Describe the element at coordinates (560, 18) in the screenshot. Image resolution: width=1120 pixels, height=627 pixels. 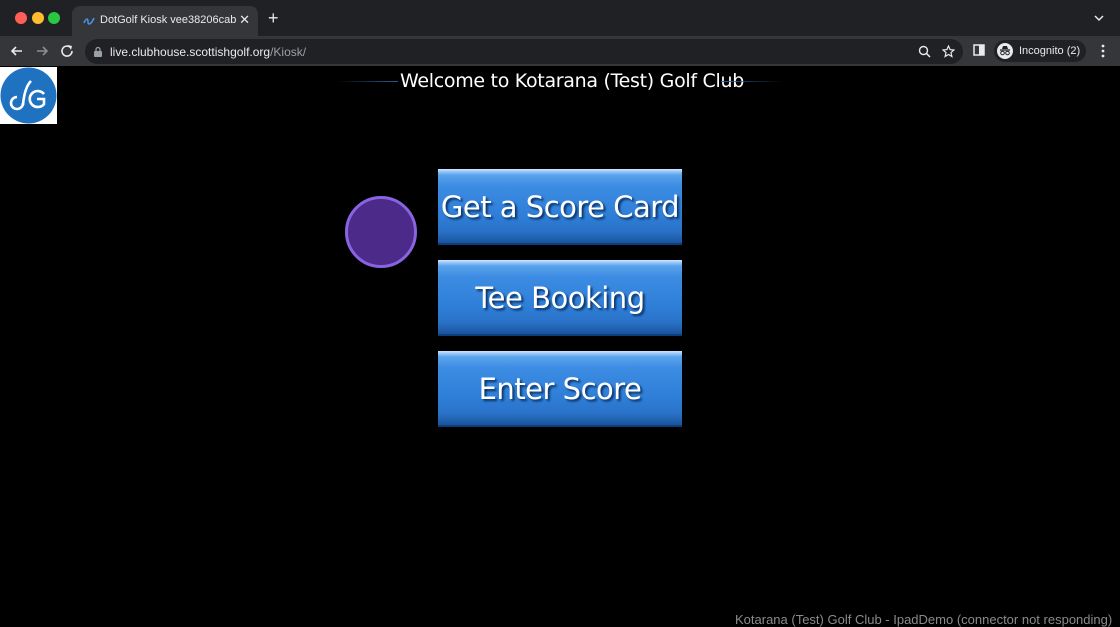
I see `browser-titlebar: DotGolf Kiosk vee38206cab ✕ +` at that location.